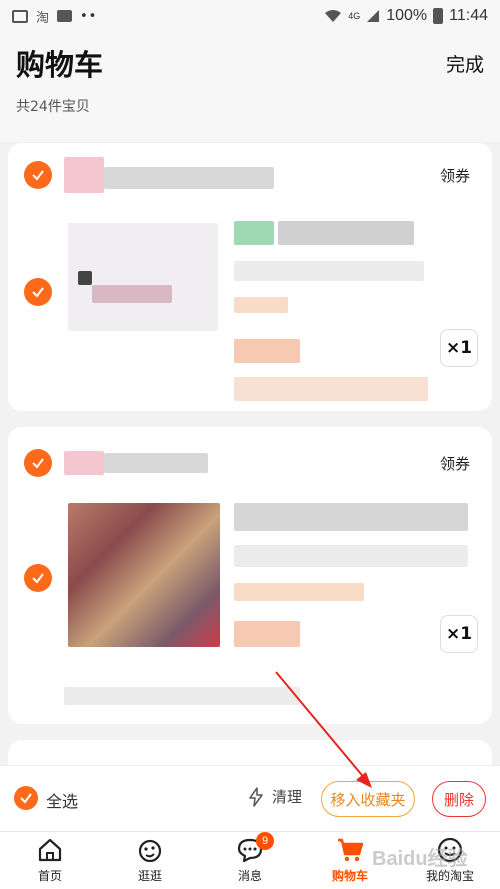  I want to click on tab-label: 逛逛, so click(149, 876).